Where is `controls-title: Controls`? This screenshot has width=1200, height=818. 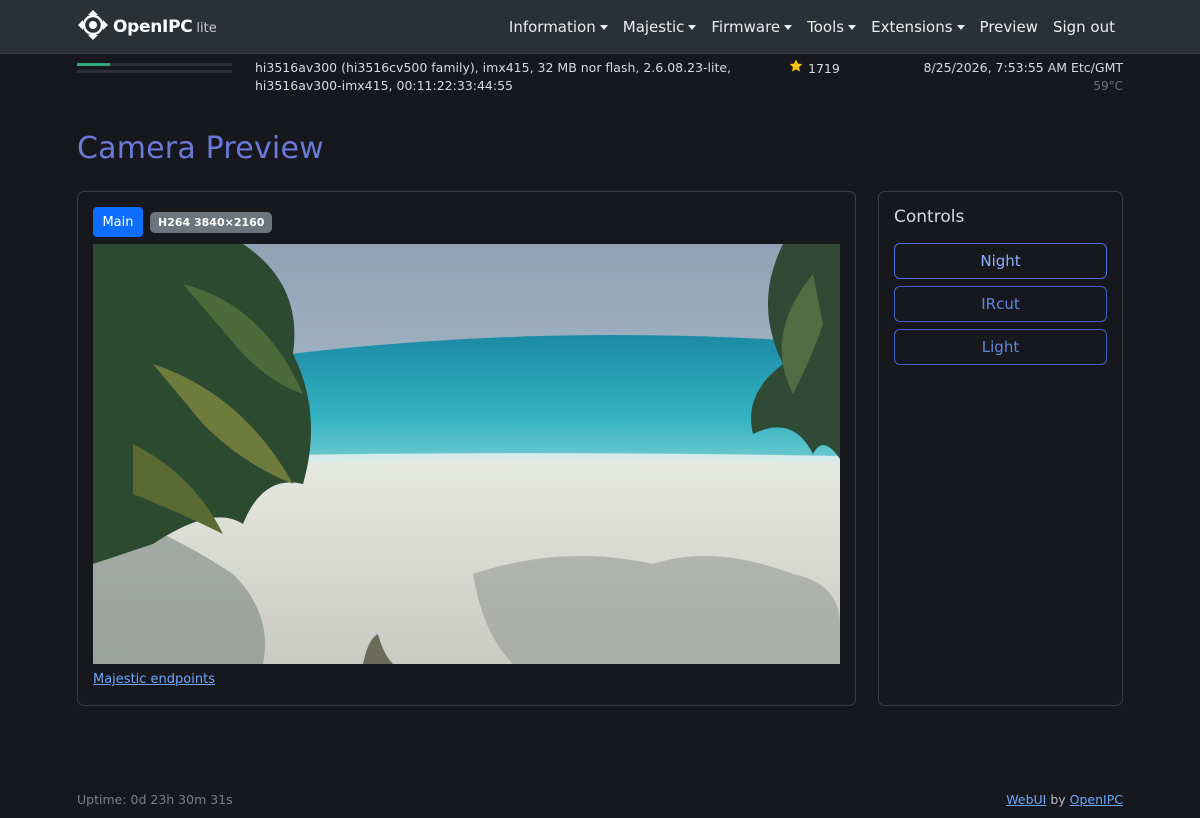 controls-title: Controls is located at coordinates (929, 217).